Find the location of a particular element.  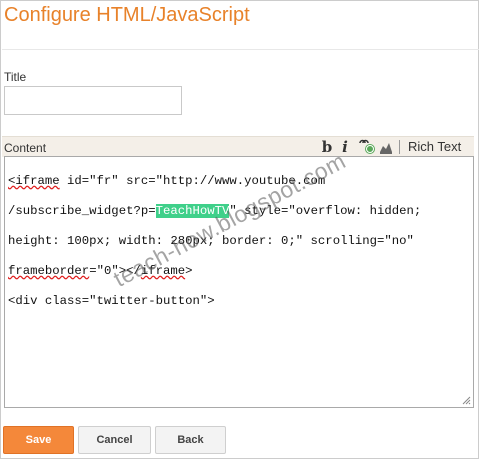

link-icon is located at coordinates (367, 147).